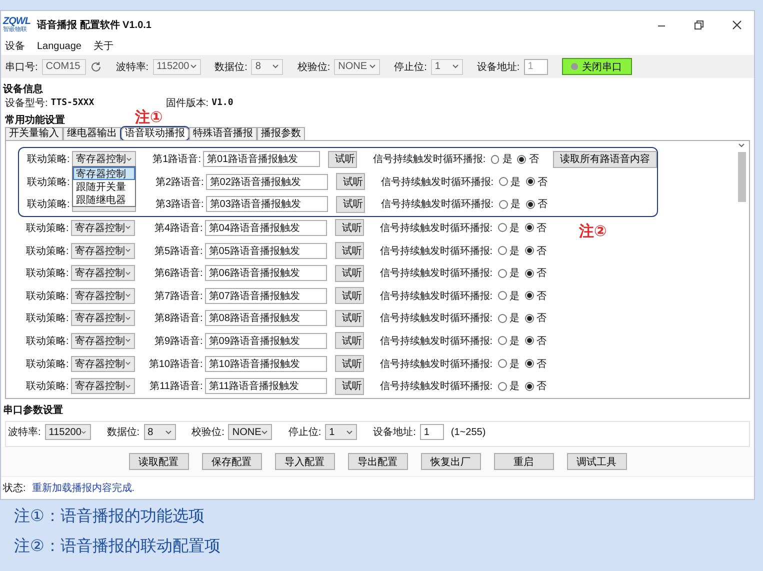 Image resolution: width=763 pixels, height=571 pixels. Describe the element at coordinates (178, 319) in the screenshot. I see `field-label: 第8路语音:` at that location.